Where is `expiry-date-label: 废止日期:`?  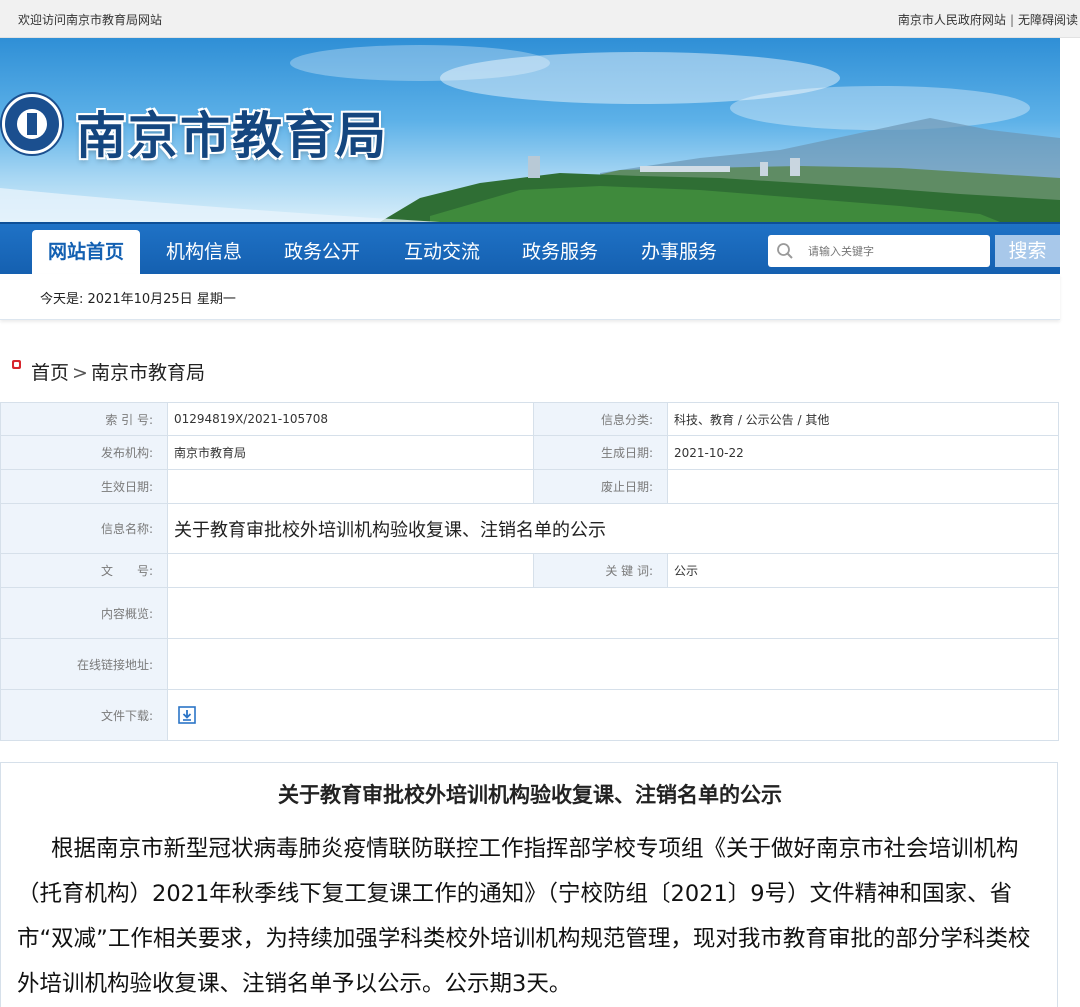 expiry-date-label: 废止日期: is located at coordinates (600, 486).